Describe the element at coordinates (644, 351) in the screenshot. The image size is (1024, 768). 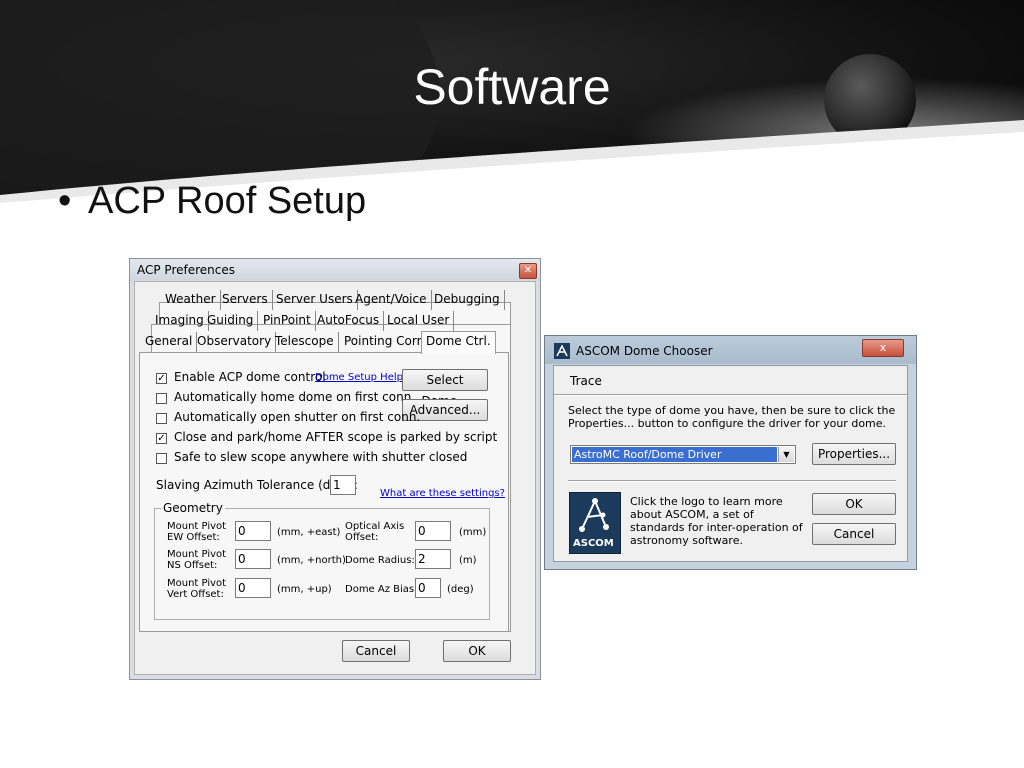
I see `ascom-window-title: ASCOM Dome Chooser` at that location.